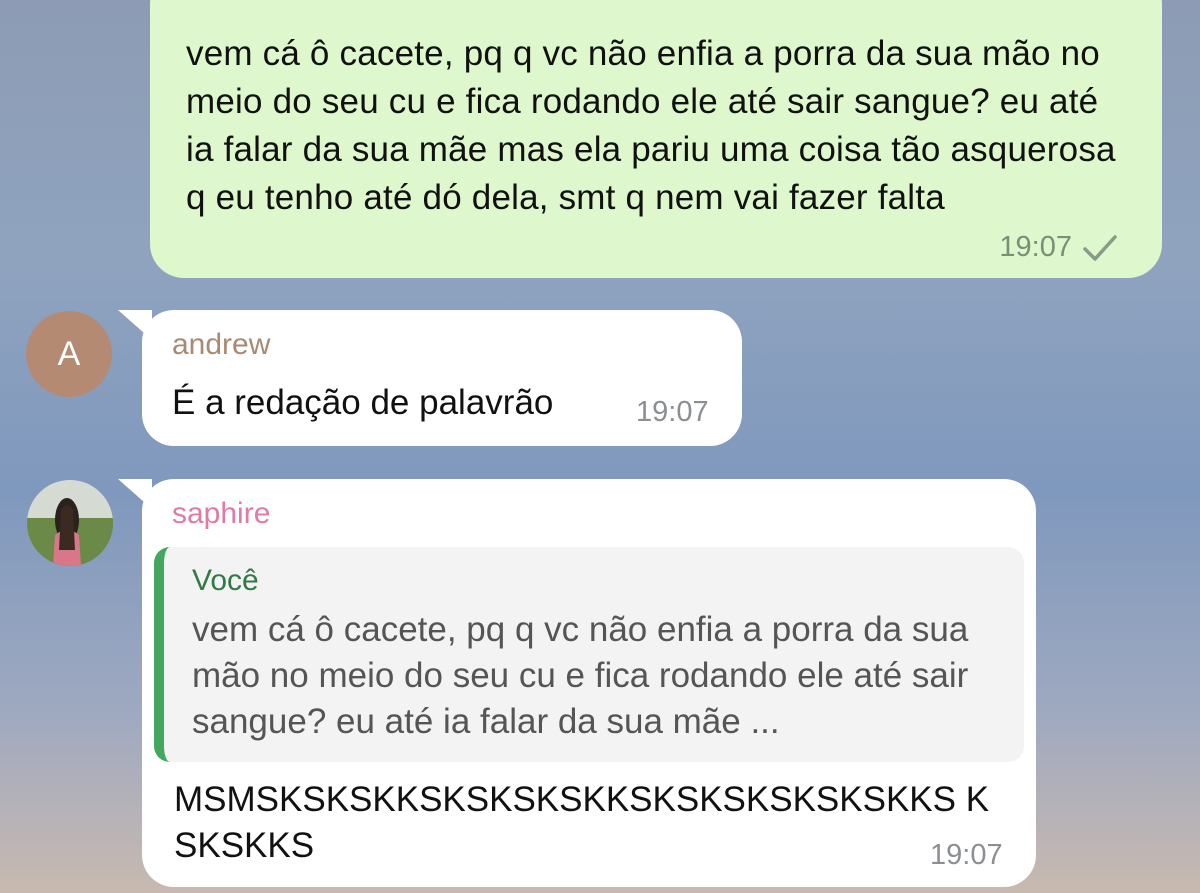  Describe the element at coordinates (442, 378) in the screenshot. I see `andrew-message-bubble: andrew É a redação de palavrão 19:07` at that location.